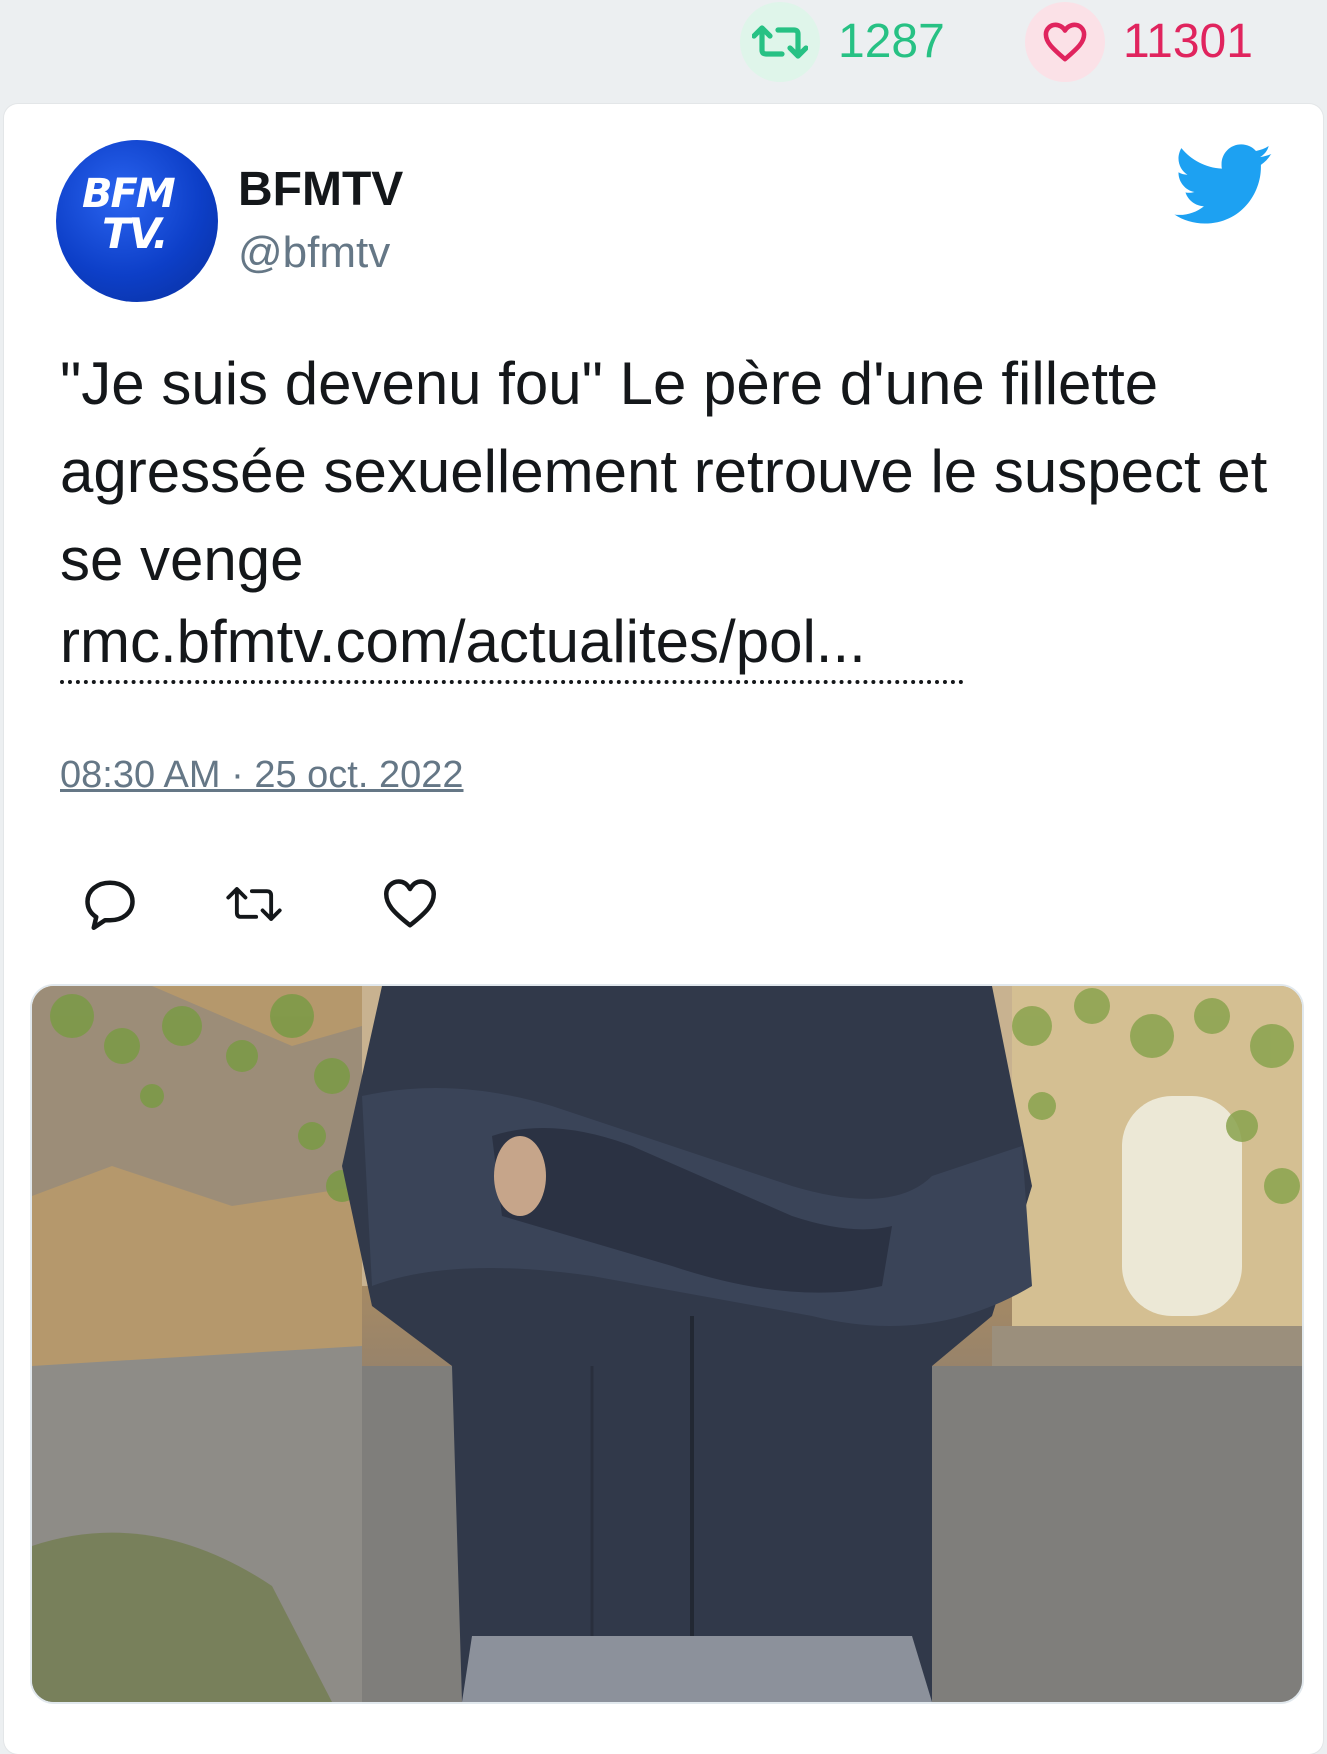 The height and width of the screenshot is (1754, 1327). Describe the element at coordinates (320, 189) in the screenshot. I see `author-name: BFMTV` at that location.